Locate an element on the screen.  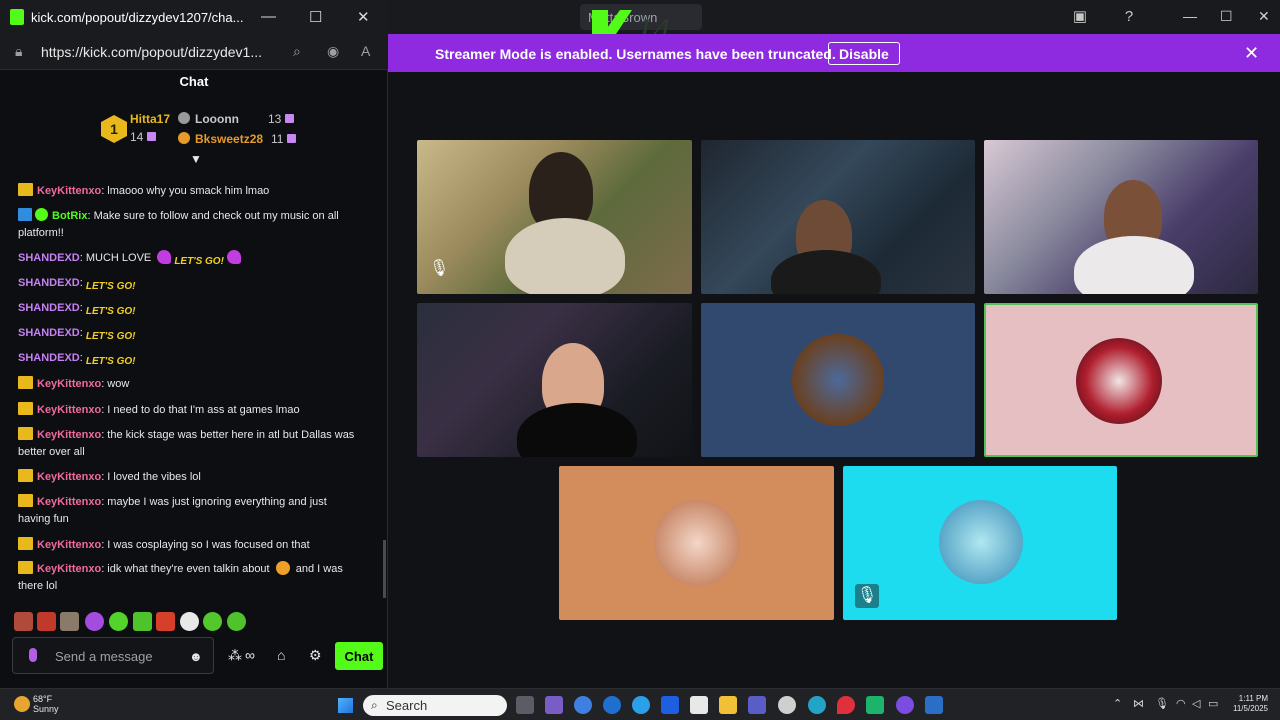
message-text: : idk what they're even talkin about is located at coordinates (185, 569).